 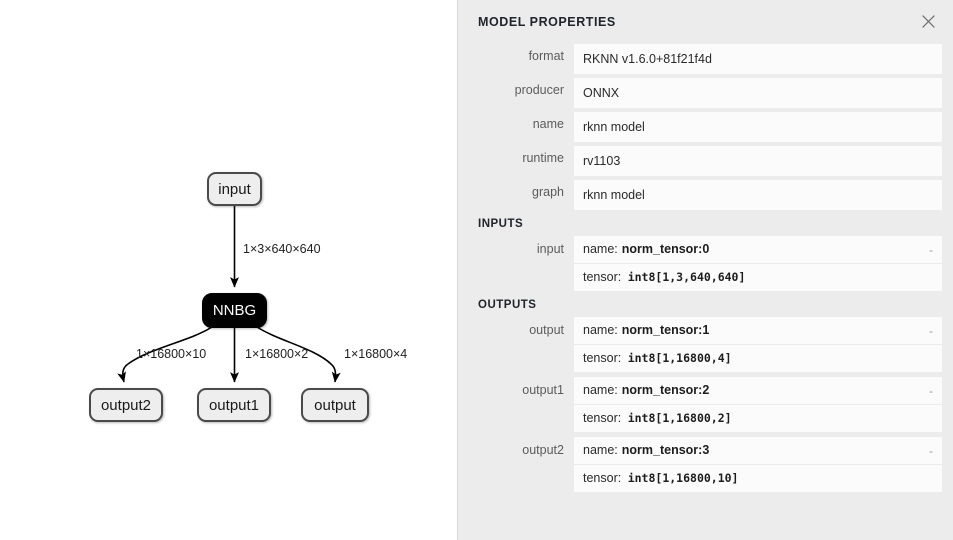 I want to click on argument-label-input: input, so click(x=550, y=249).